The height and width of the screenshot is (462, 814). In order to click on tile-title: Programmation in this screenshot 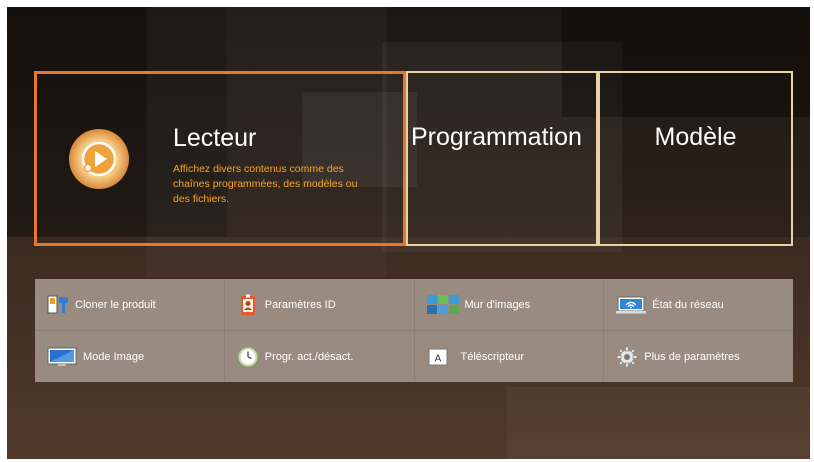, I will do `click(496, 137)`.